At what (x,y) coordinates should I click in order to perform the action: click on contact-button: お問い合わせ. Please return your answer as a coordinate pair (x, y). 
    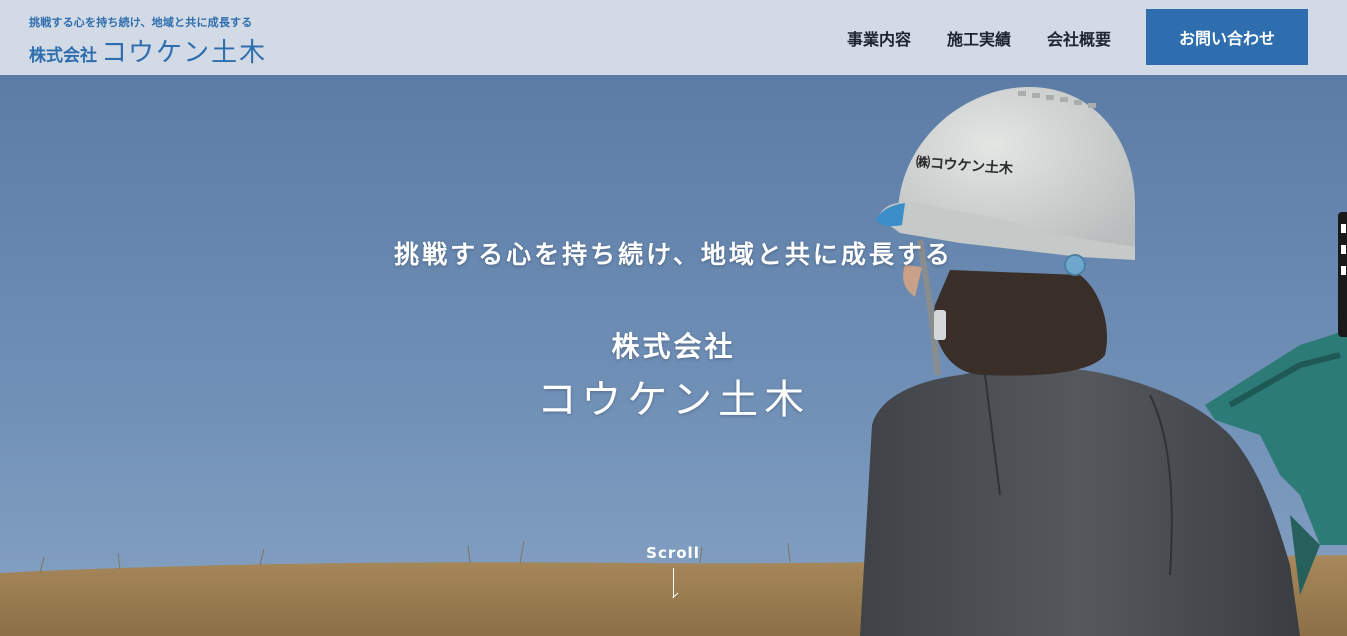
    Looking at the image, I should click on (1227, 37).